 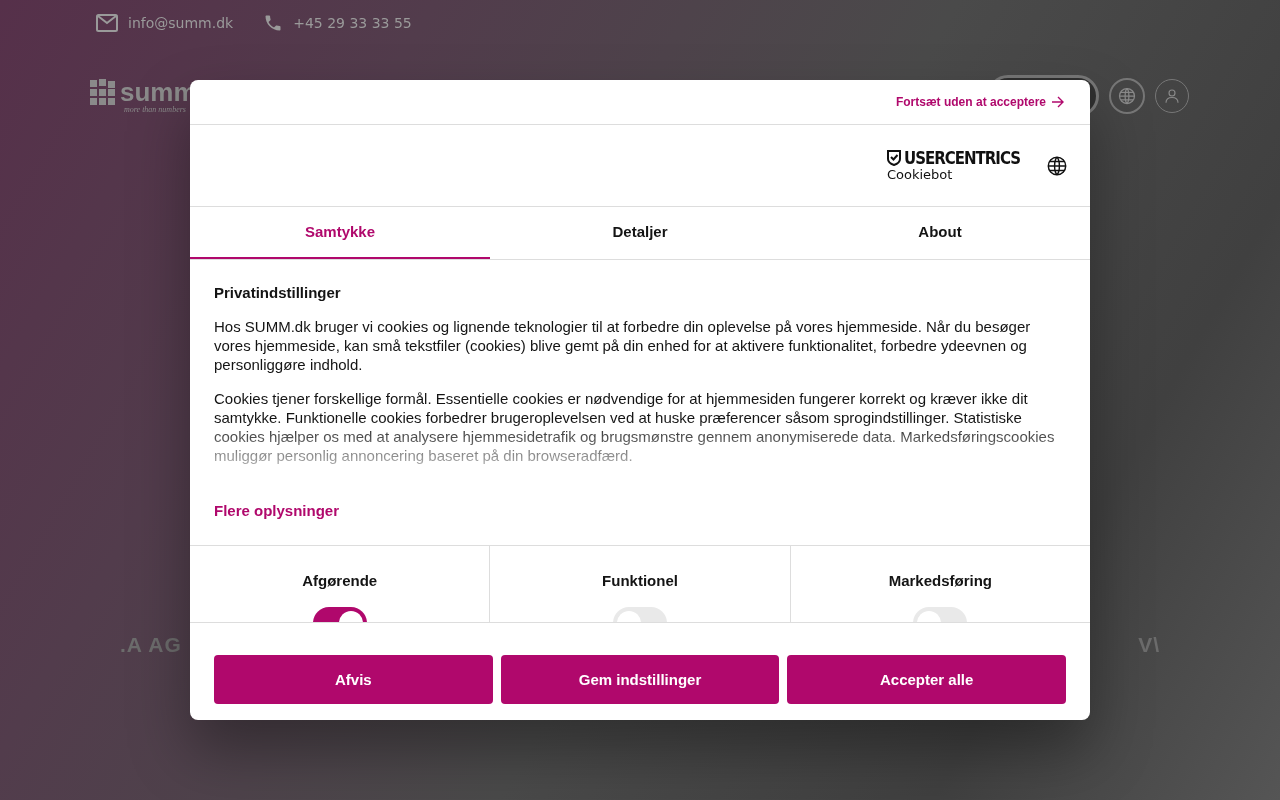 What do you see at coordinates (979, 102) in the screenshot?
I see `continue-without-accepting-link: Fortsæt uden at acceptere` at bounding box center [979, 102].